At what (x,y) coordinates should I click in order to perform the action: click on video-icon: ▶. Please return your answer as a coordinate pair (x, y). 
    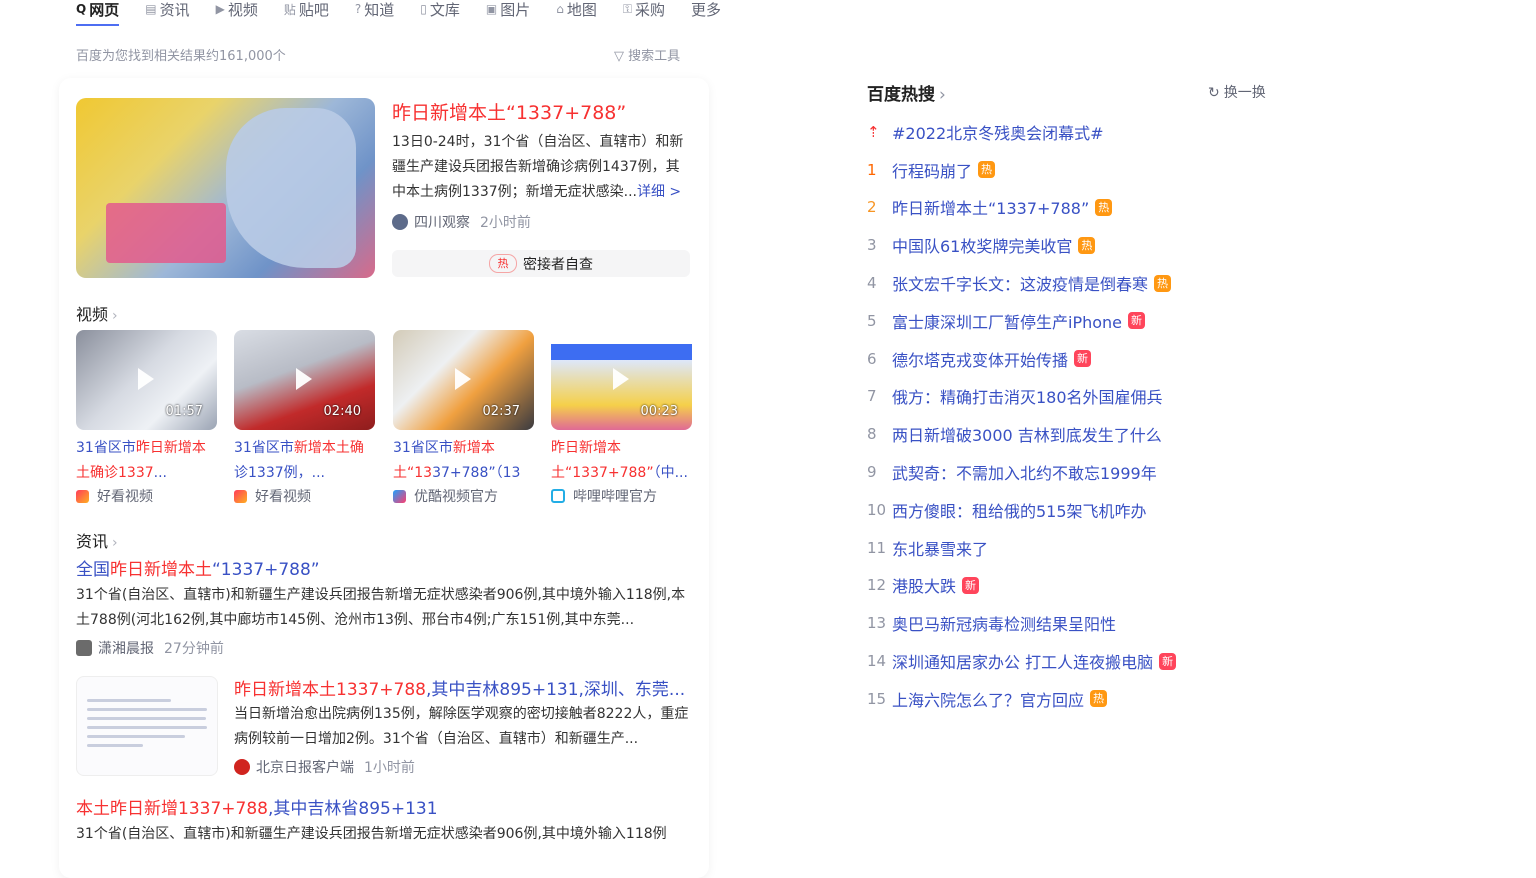
    Looking at the image, I should click on (220, 9).